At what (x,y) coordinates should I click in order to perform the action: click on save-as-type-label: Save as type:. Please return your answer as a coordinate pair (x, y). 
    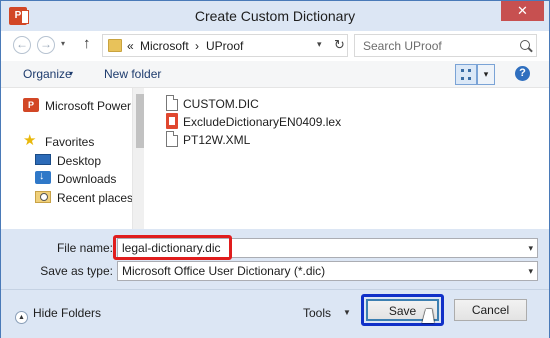
    Looking at the image, I should click on (76, 271).